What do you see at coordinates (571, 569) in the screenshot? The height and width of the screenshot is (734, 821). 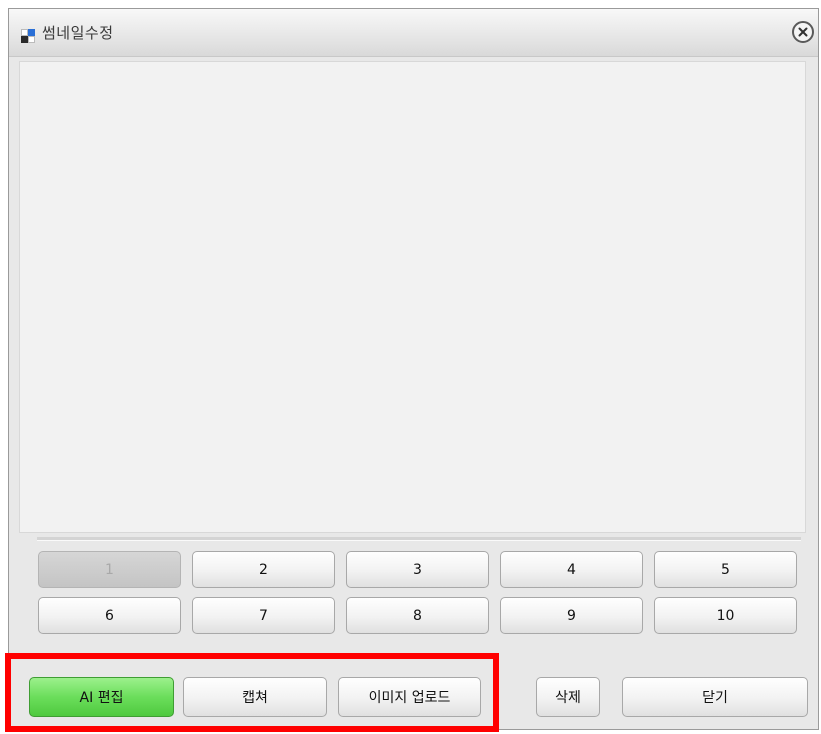 I see `page-button-4: 4` at bounding box center [571, 569].